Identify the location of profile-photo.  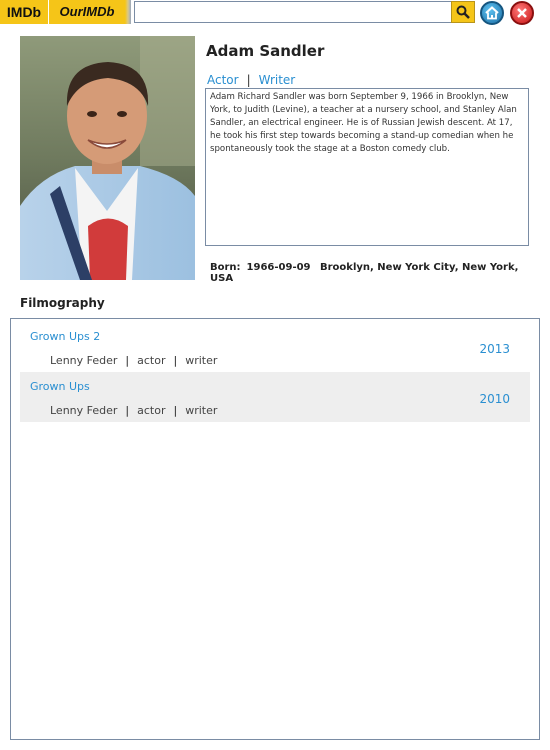
(107, 158).